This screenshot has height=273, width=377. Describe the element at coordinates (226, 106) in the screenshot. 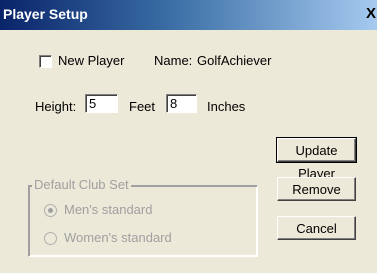

I see `inches-label: Inches` at that location.